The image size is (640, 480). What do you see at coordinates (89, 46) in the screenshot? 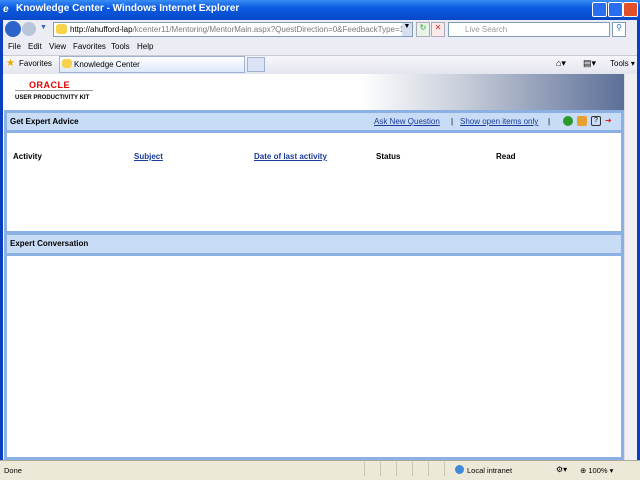
I see `menu-favorites: Favorites` at bounding box center [89, 46].